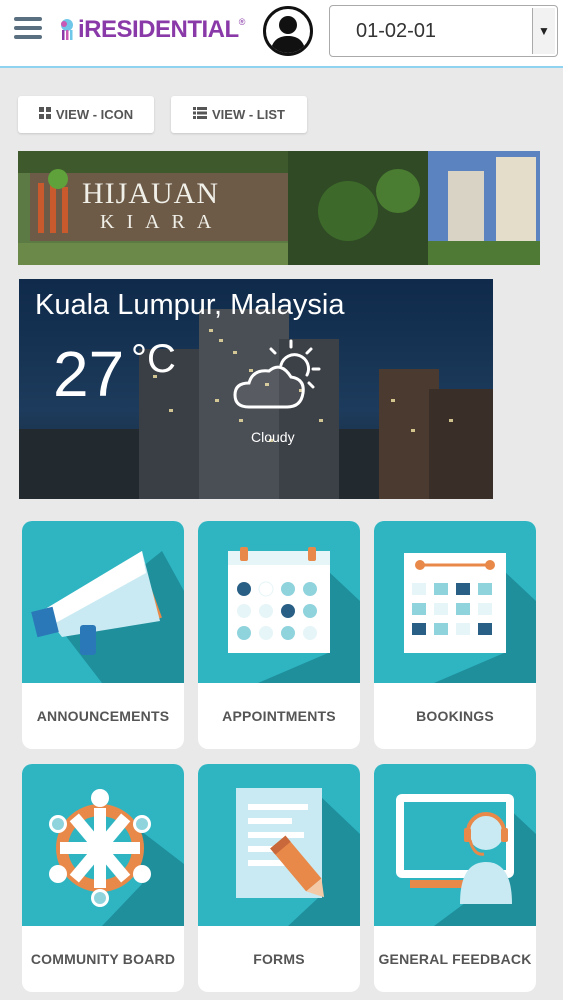 The width and height of the screenshot is (563, 1000). What do you see at coordinates (455, 959) in the screenshot?
I see `tile-label: GENERAL FEEDBACK` at bounding box center [455, 959].